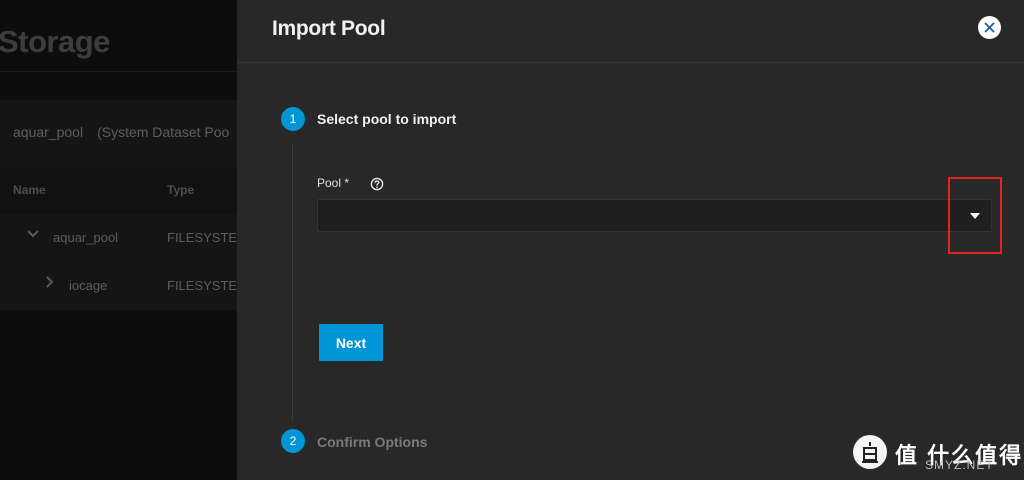 This screenshot has height=480, width=1024. I want to click on dialog-title: Import Pool, so click(329, 28).